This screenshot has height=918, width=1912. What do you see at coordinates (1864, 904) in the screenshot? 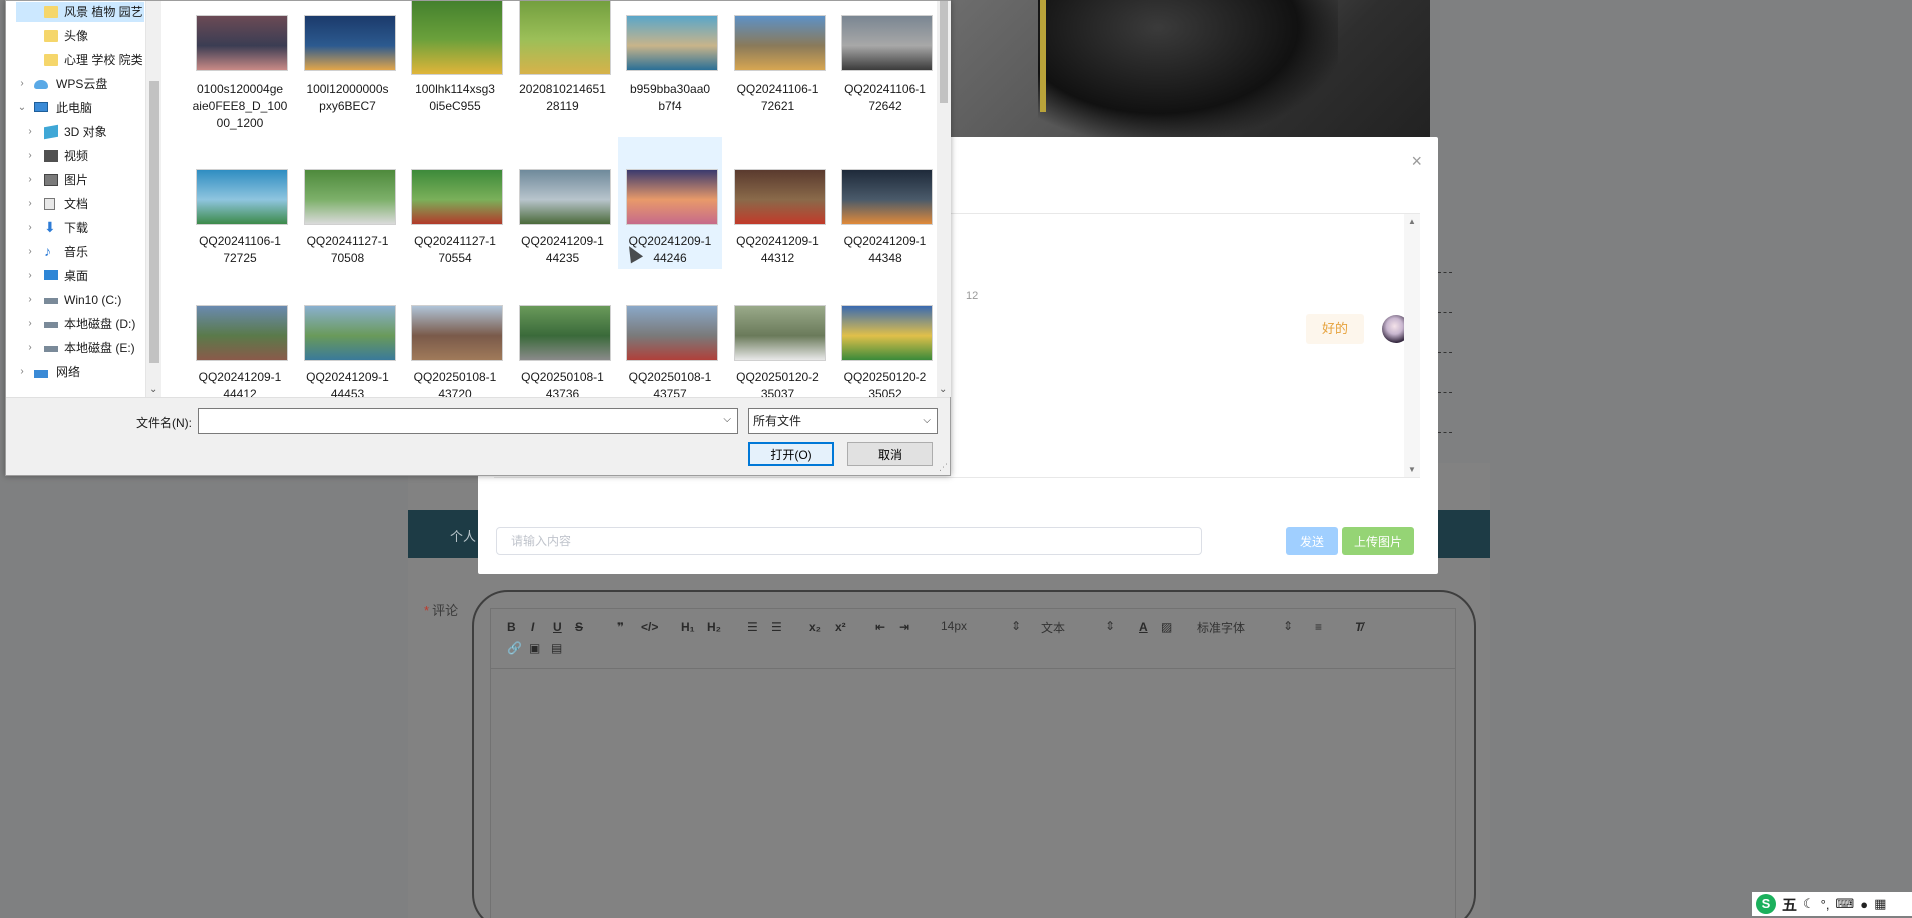
I see `user-icon: ●` at bounding box center [1864, 904].